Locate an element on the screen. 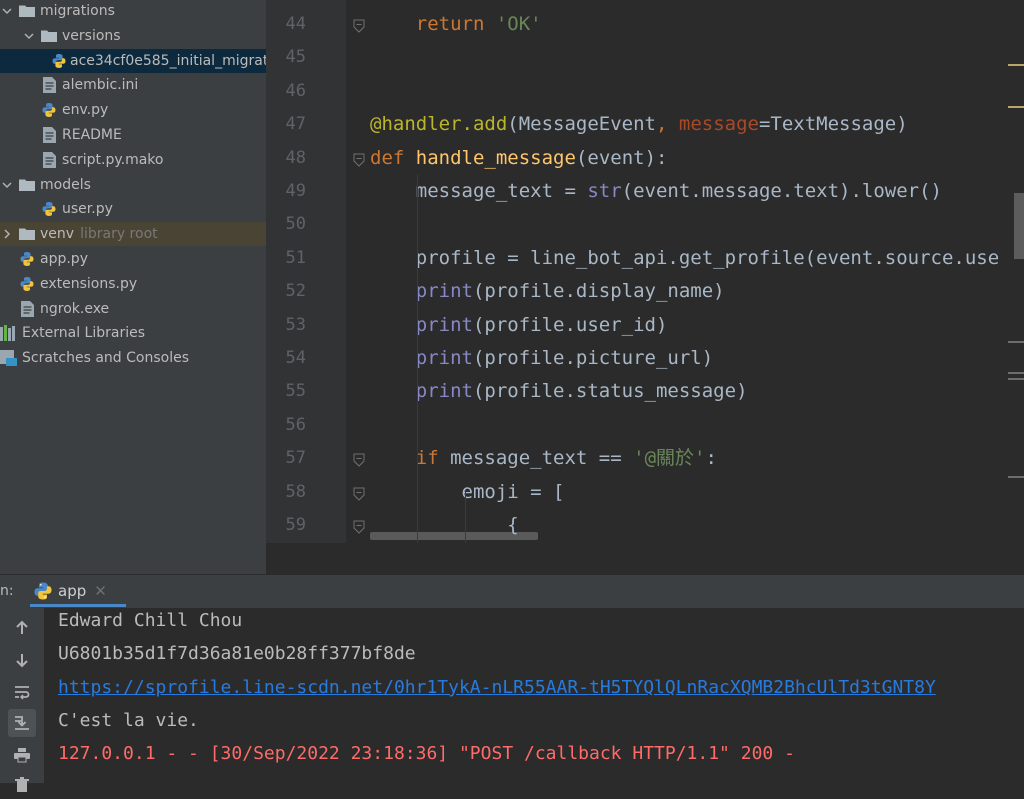  print-icon is located at coordinates (22, 755).